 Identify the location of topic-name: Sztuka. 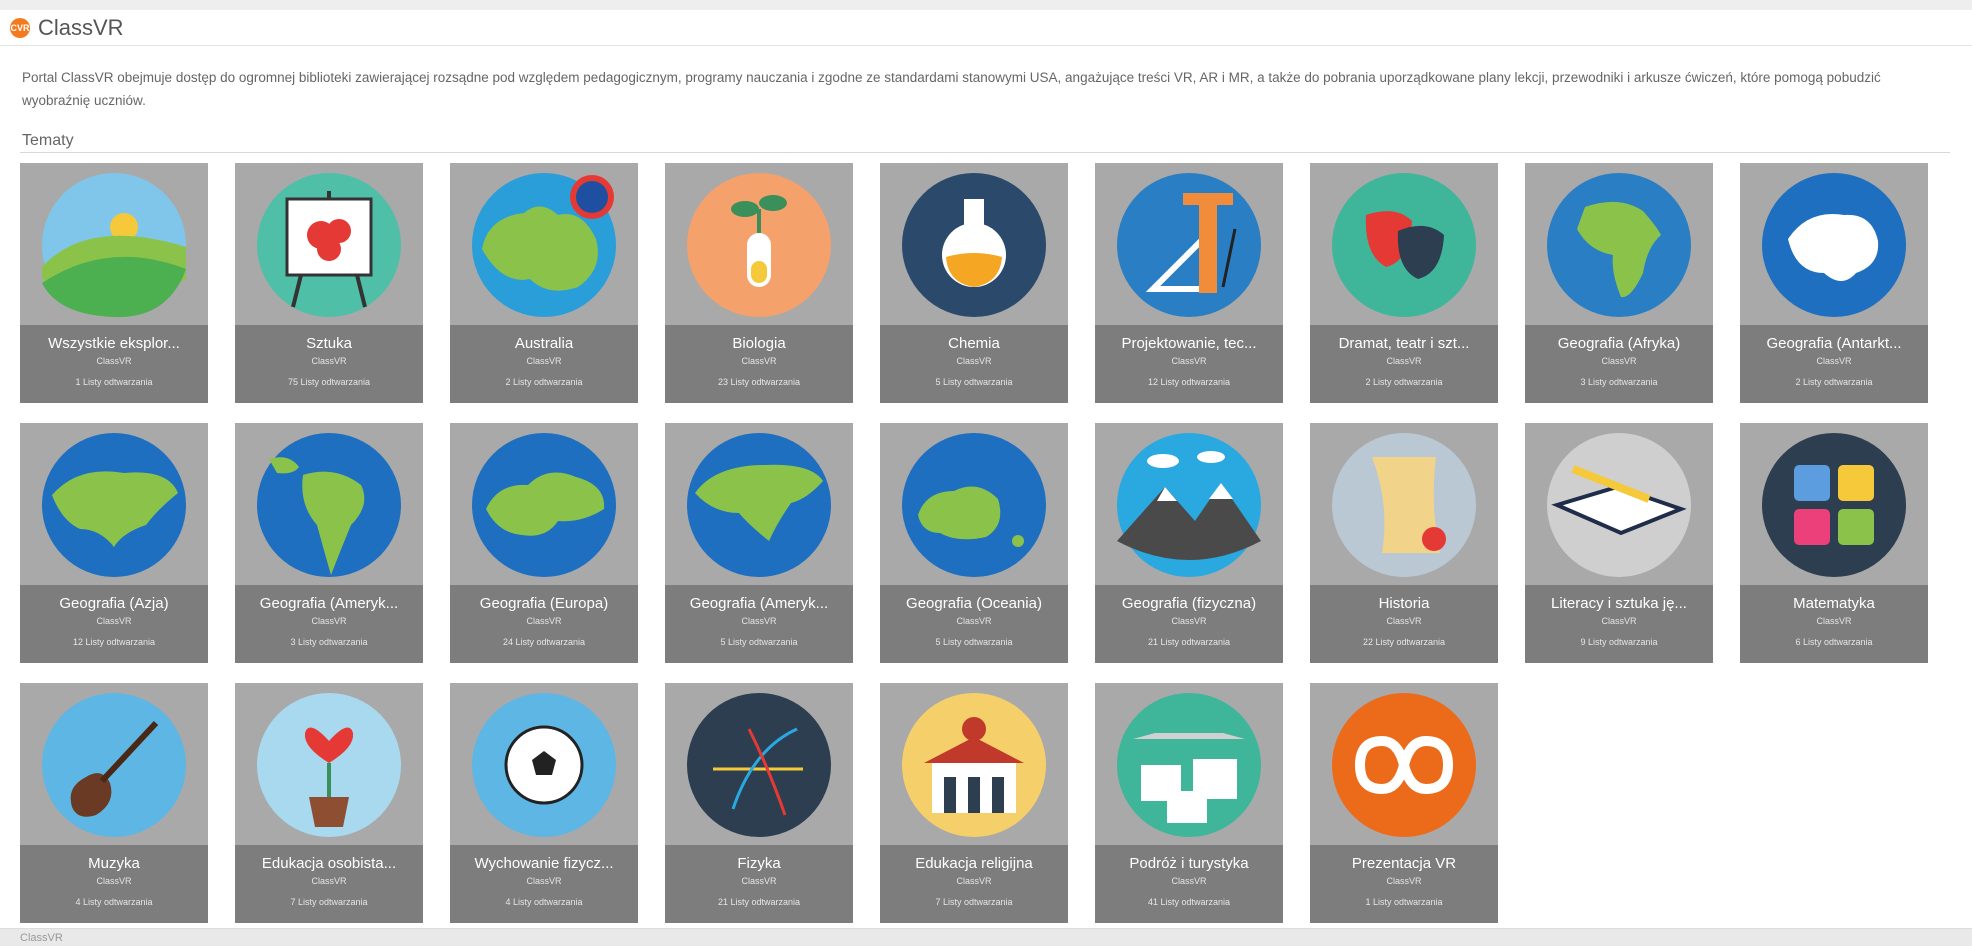
(329, 343).